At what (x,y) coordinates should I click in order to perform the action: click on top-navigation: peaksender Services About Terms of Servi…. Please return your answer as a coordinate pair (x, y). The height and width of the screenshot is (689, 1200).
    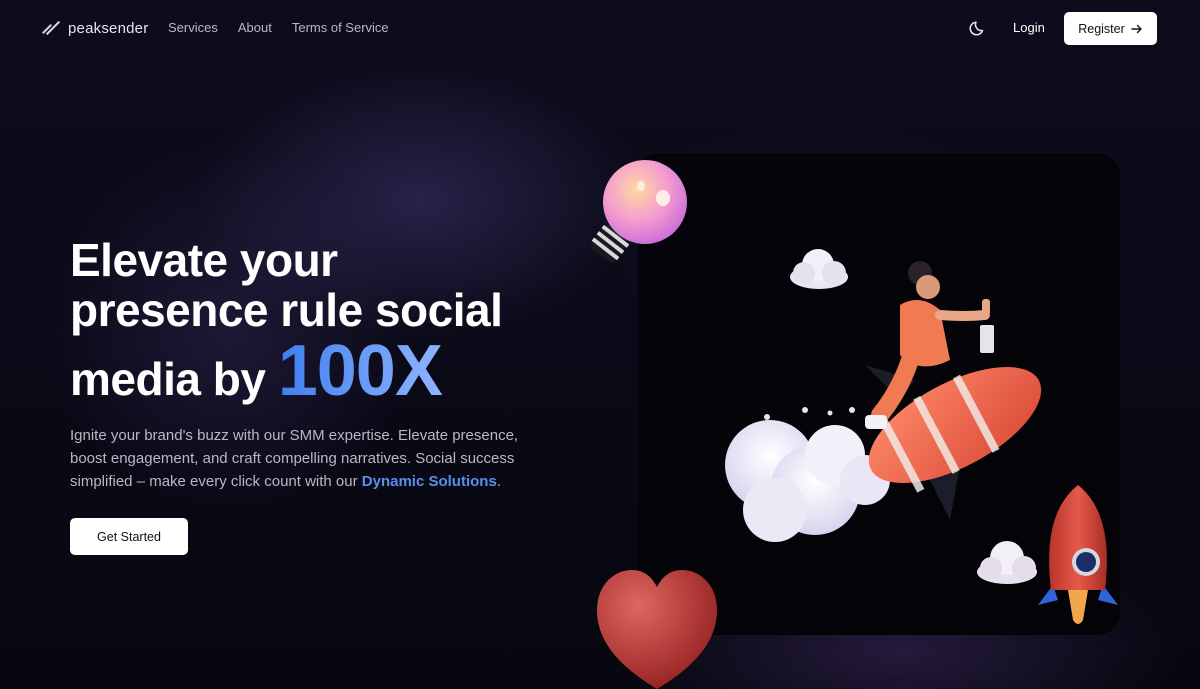
    Looking at the image, I should click on (600, 29).